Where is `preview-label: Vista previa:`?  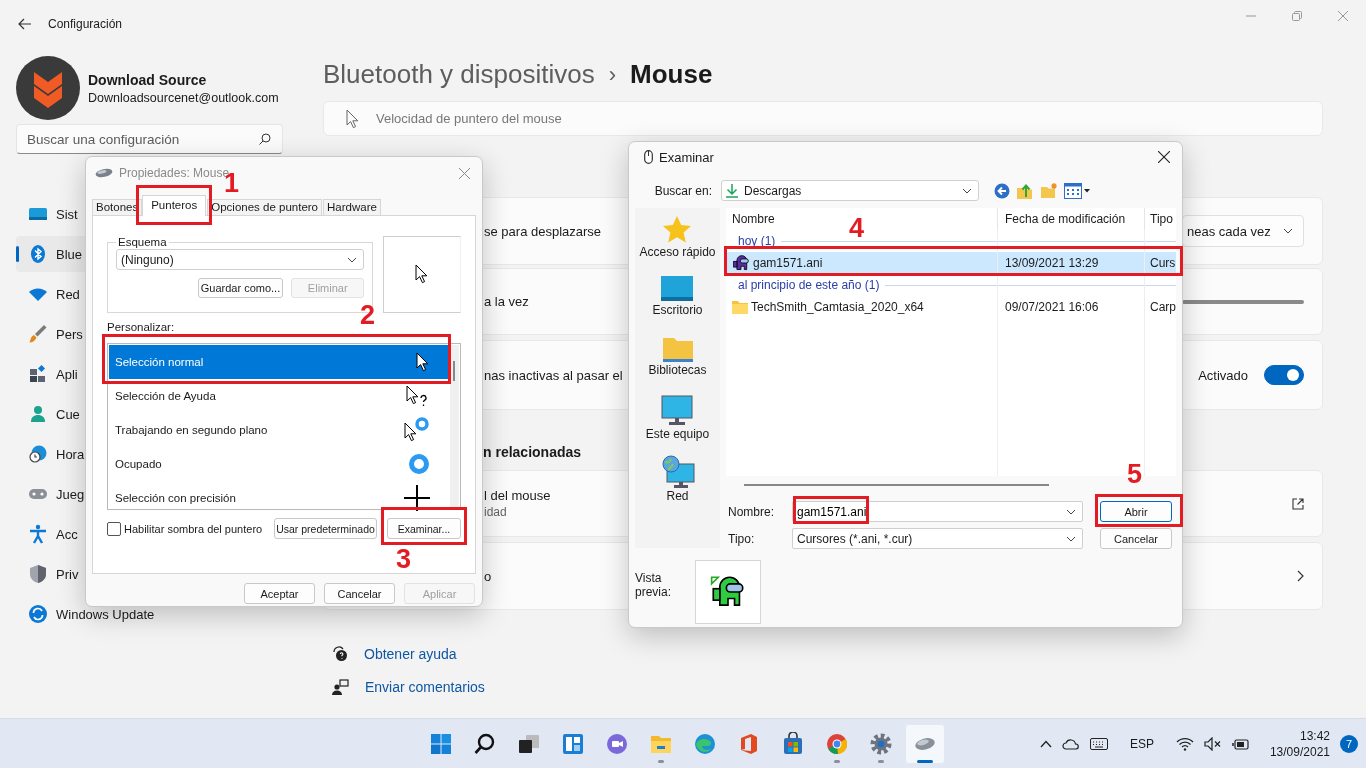 preview-label: Vista previa: is located at coordinates (654, 584).